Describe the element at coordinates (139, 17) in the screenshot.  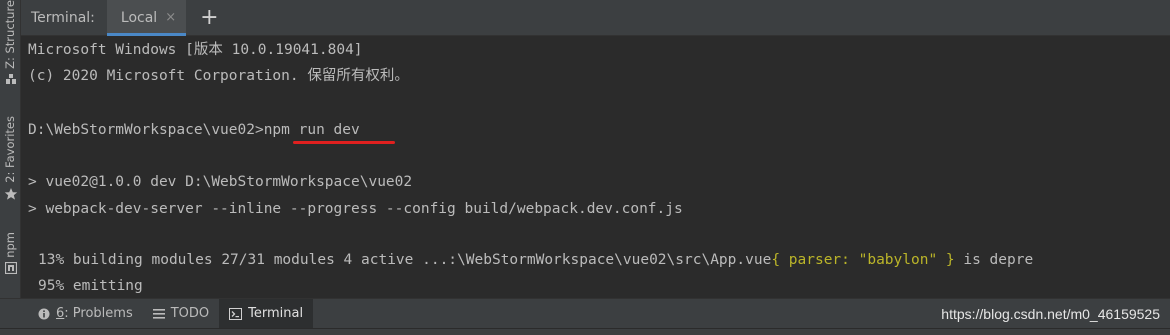
I see `tab-local-label: Local` at that location.